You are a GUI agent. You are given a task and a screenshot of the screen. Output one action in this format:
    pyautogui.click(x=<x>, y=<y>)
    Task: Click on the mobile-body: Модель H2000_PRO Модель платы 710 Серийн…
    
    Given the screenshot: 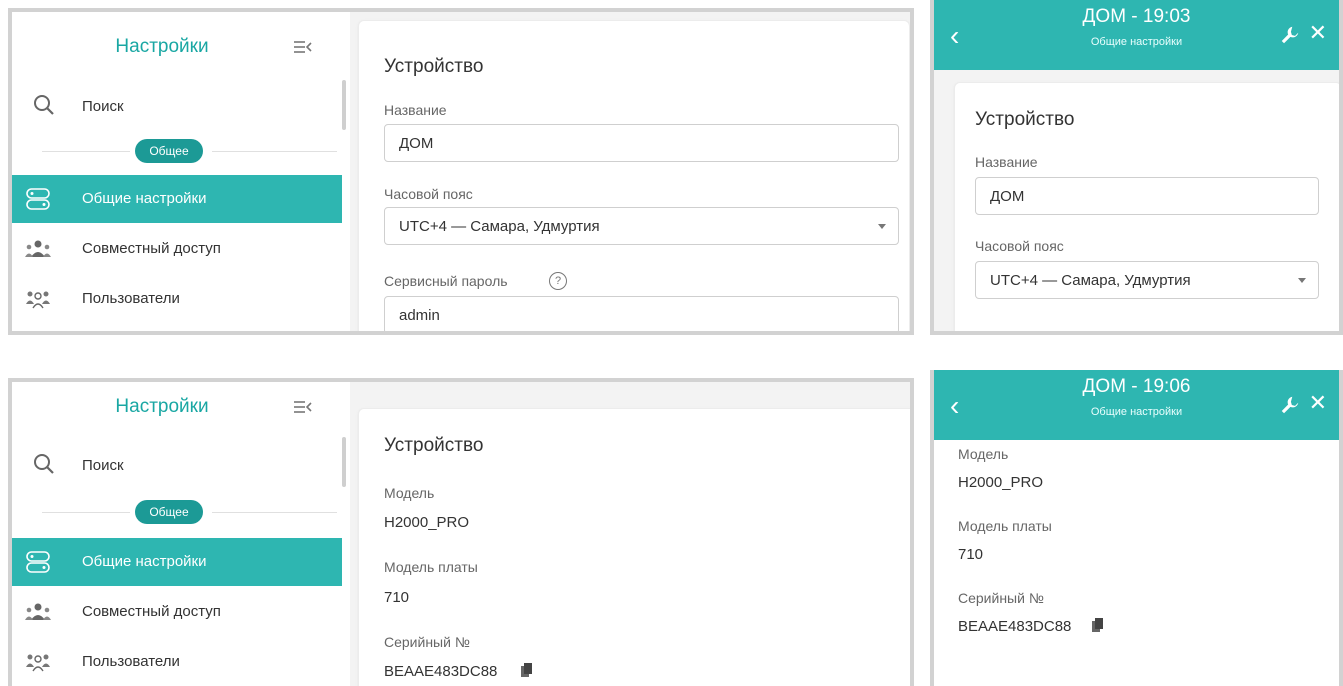 What is the action you would take?
    pyautogui.click(x=1136, y=563)
    